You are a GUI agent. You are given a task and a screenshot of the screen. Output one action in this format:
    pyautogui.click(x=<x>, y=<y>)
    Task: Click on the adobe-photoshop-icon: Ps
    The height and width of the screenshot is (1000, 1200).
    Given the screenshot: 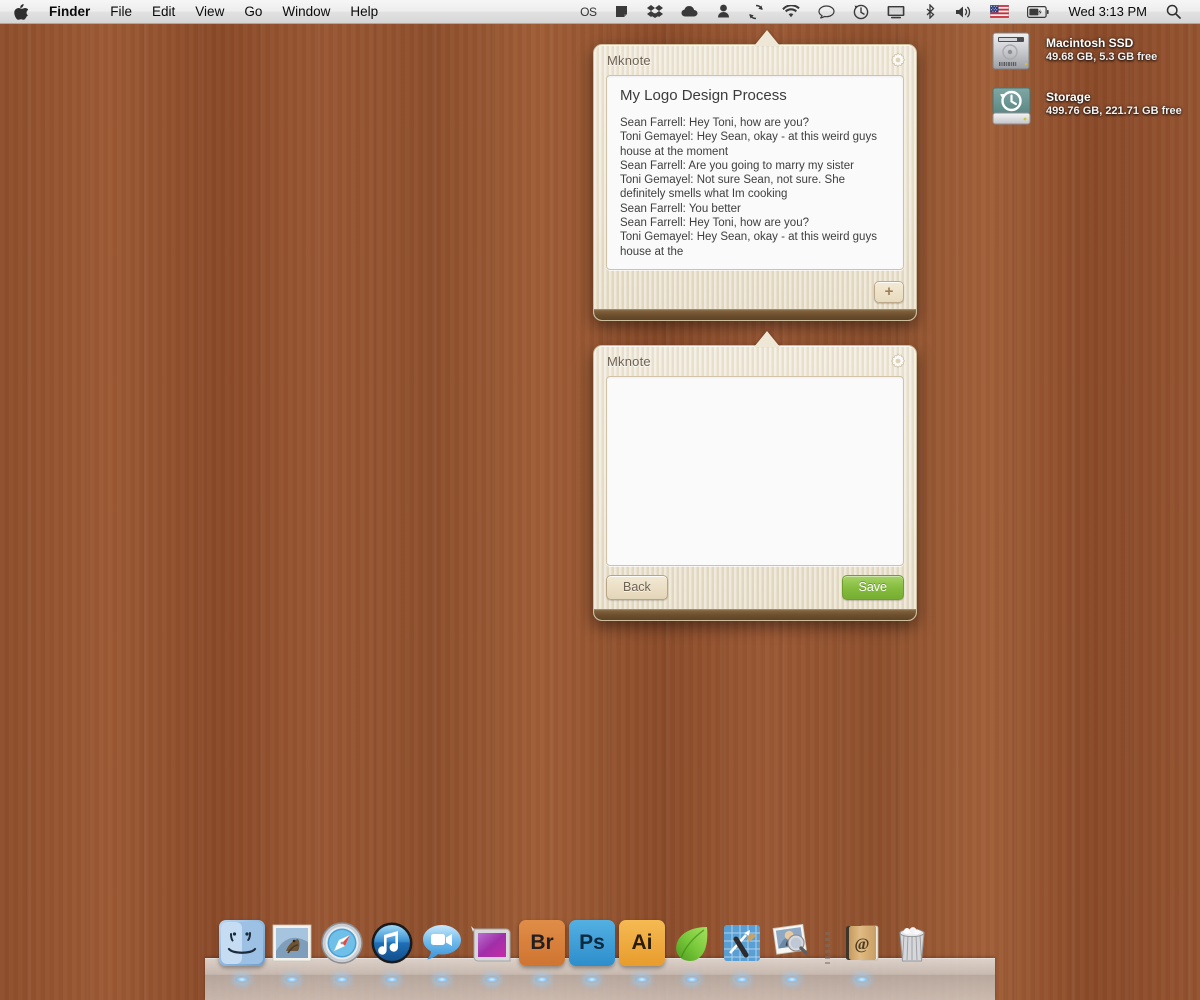 What is the action you would take?
    pyautogui.click(x=592, y=943)
    